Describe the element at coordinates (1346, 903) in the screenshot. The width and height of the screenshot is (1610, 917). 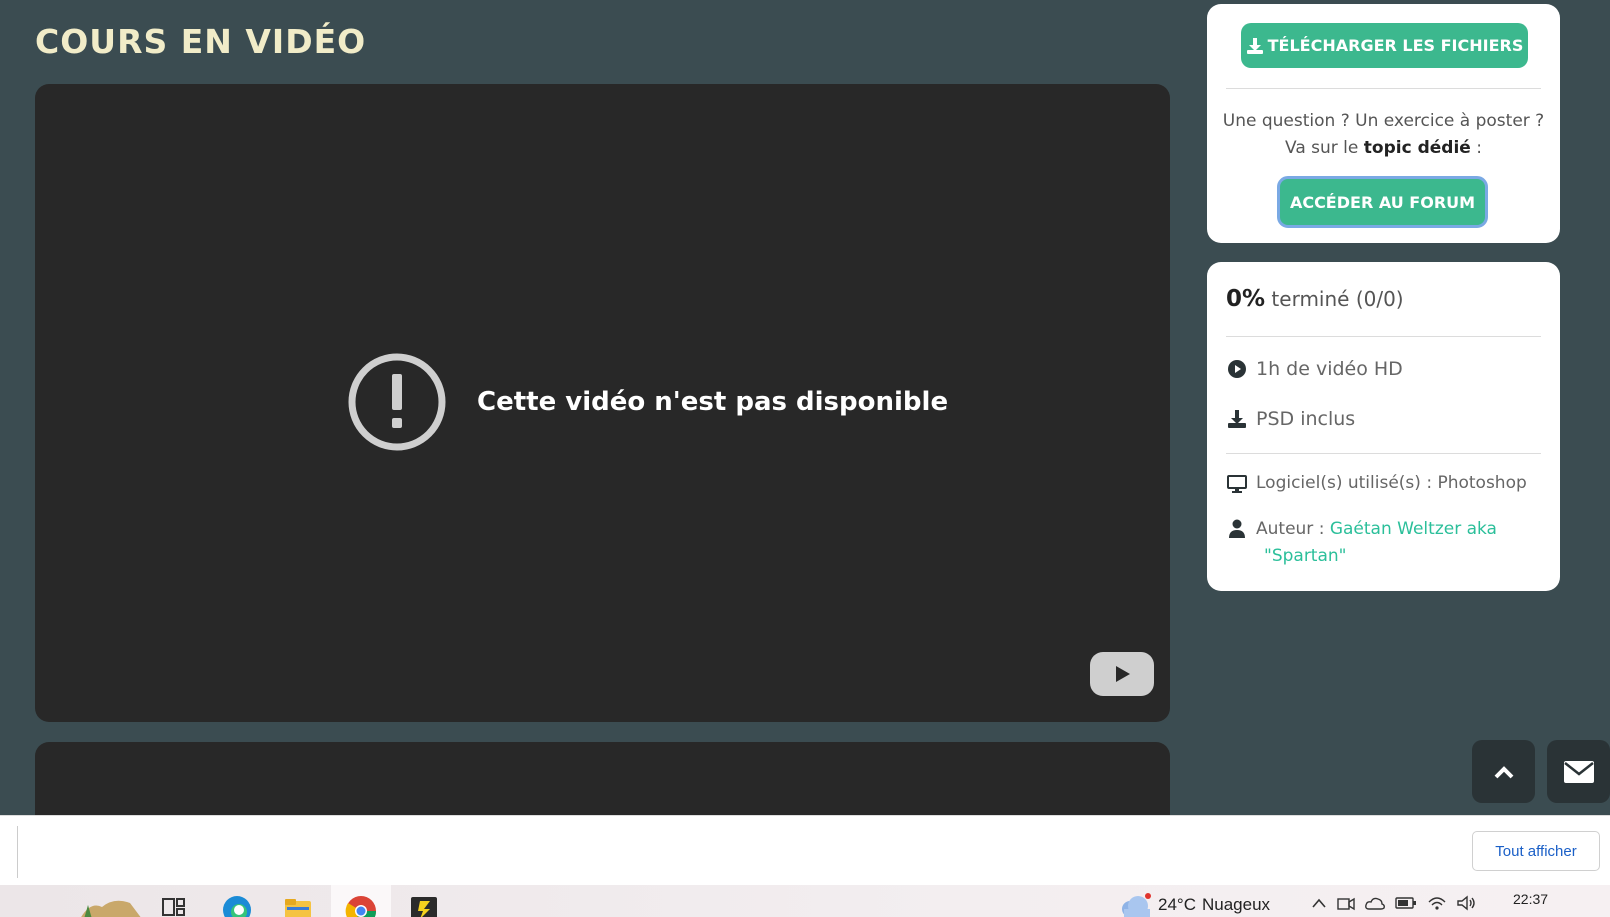
I see `meet-now-icon` at that location.